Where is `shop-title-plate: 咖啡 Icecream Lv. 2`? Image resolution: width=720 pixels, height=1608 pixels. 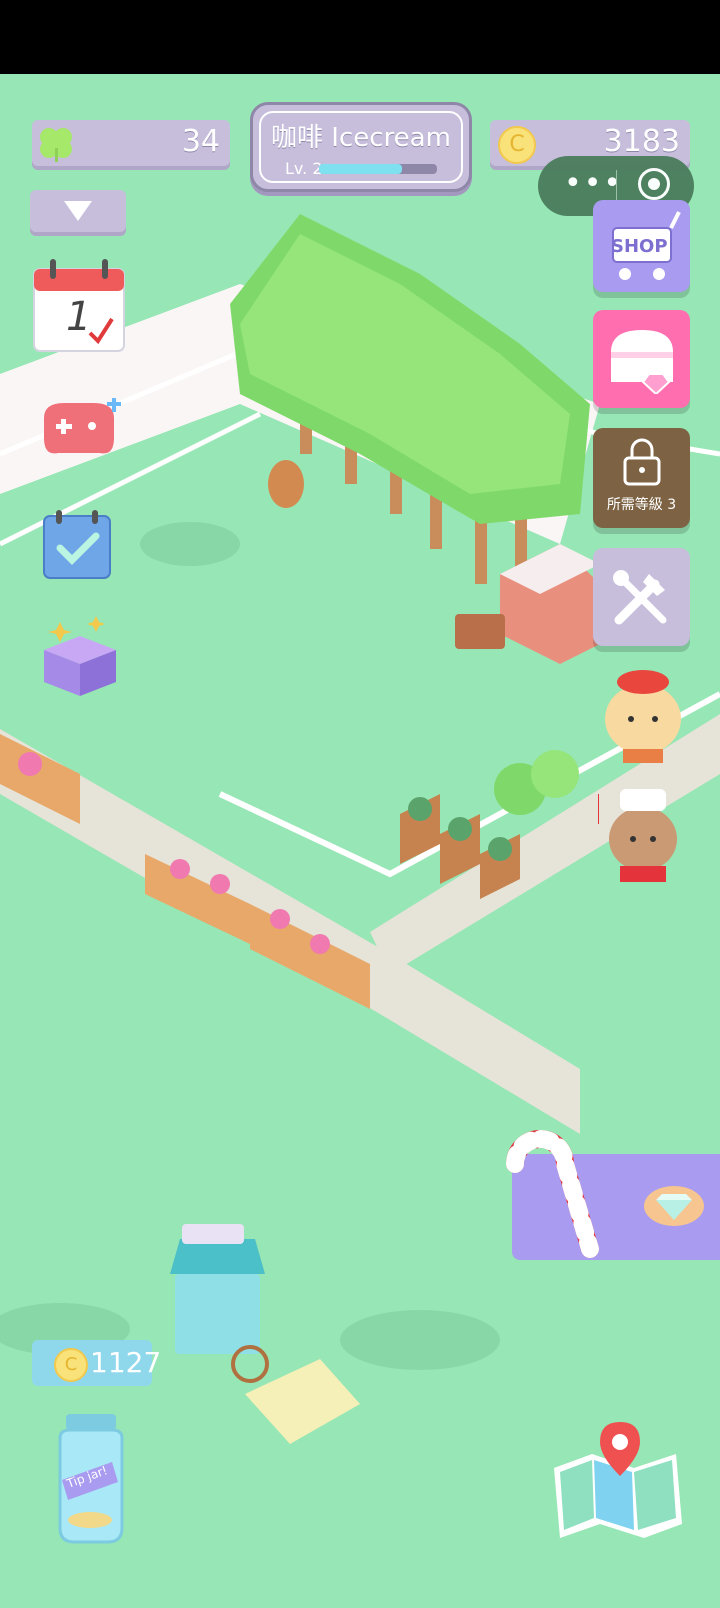
shop-title-plate: 咖啡 Icecream Lv. 2 is located at coordinates (361, 147).